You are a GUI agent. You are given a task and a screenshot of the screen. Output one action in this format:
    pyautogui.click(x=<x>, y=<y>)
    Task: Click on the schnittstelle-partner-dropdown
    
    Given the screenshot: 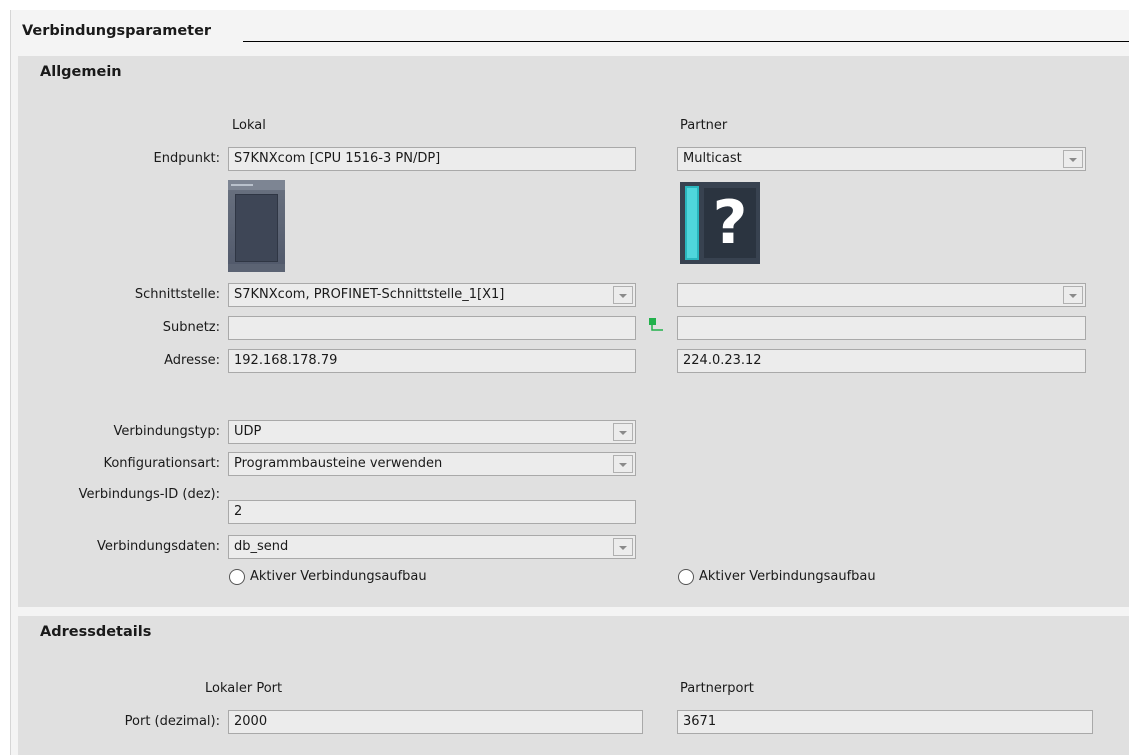 What is the action you would take?
    pyautogui.click(x=881, y=295)
    